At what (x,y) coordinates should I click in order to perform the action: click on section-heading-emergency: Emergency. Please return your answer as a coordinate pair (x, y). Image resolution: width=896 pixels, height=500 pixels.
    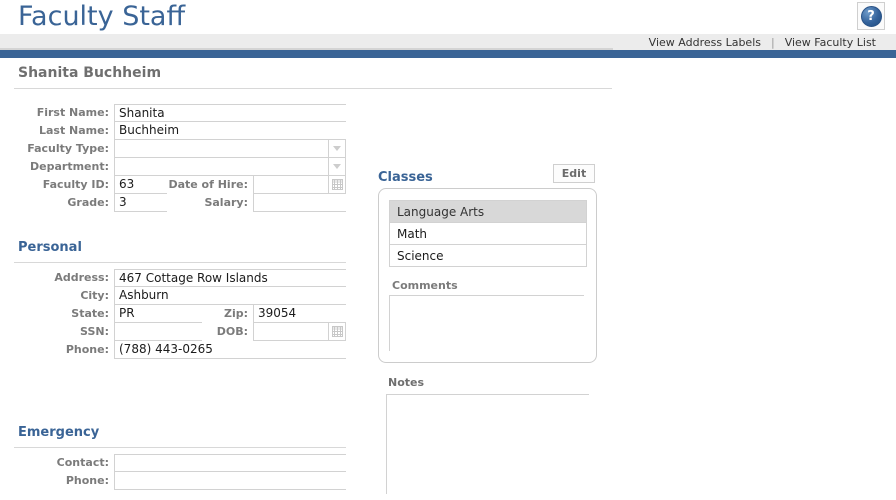
    Looking at the image, I should click on (59, 432).